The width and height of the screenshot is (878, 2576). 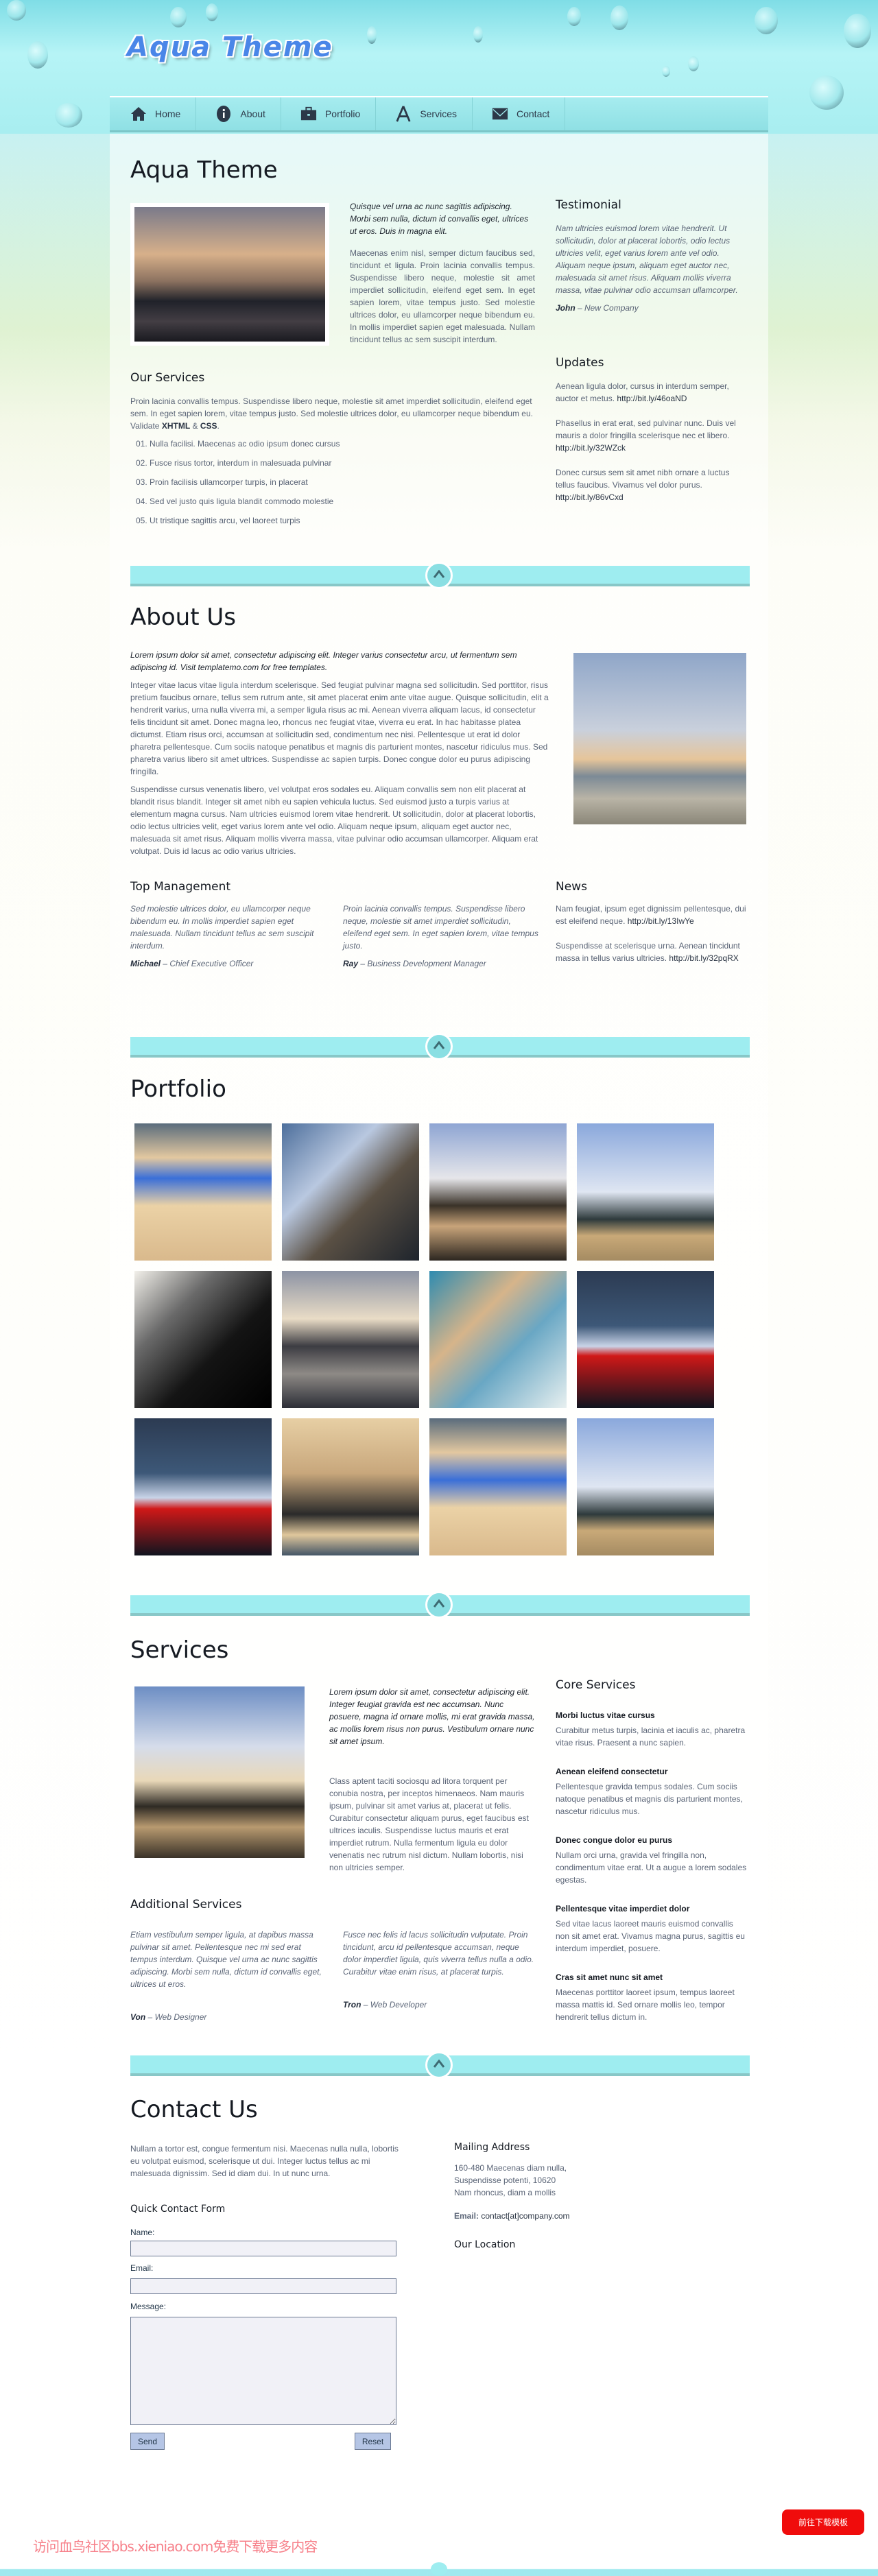 What do you see at coordinates (208, 426) in the screenshot?
I see `css-link: CSS` at bounding box center [208, 426].